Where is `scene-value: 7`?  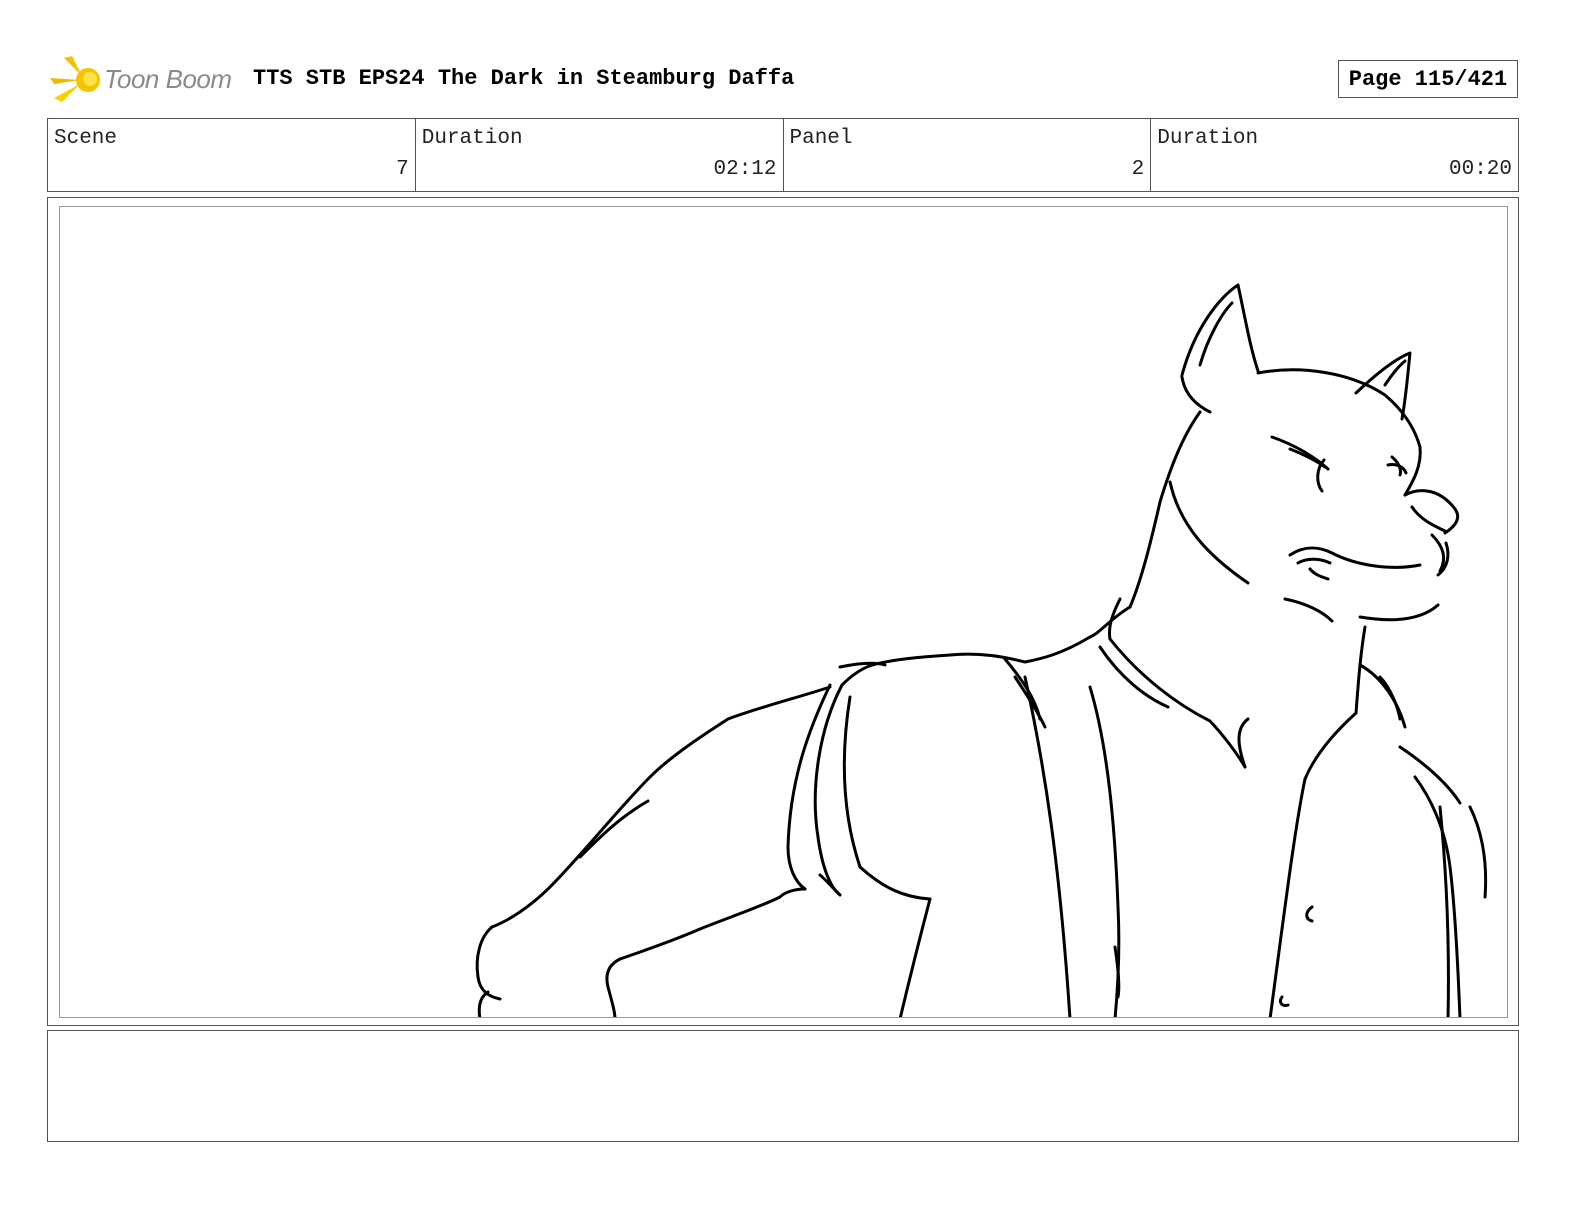 scene-value: 7 is located at coordinates (402, 169).